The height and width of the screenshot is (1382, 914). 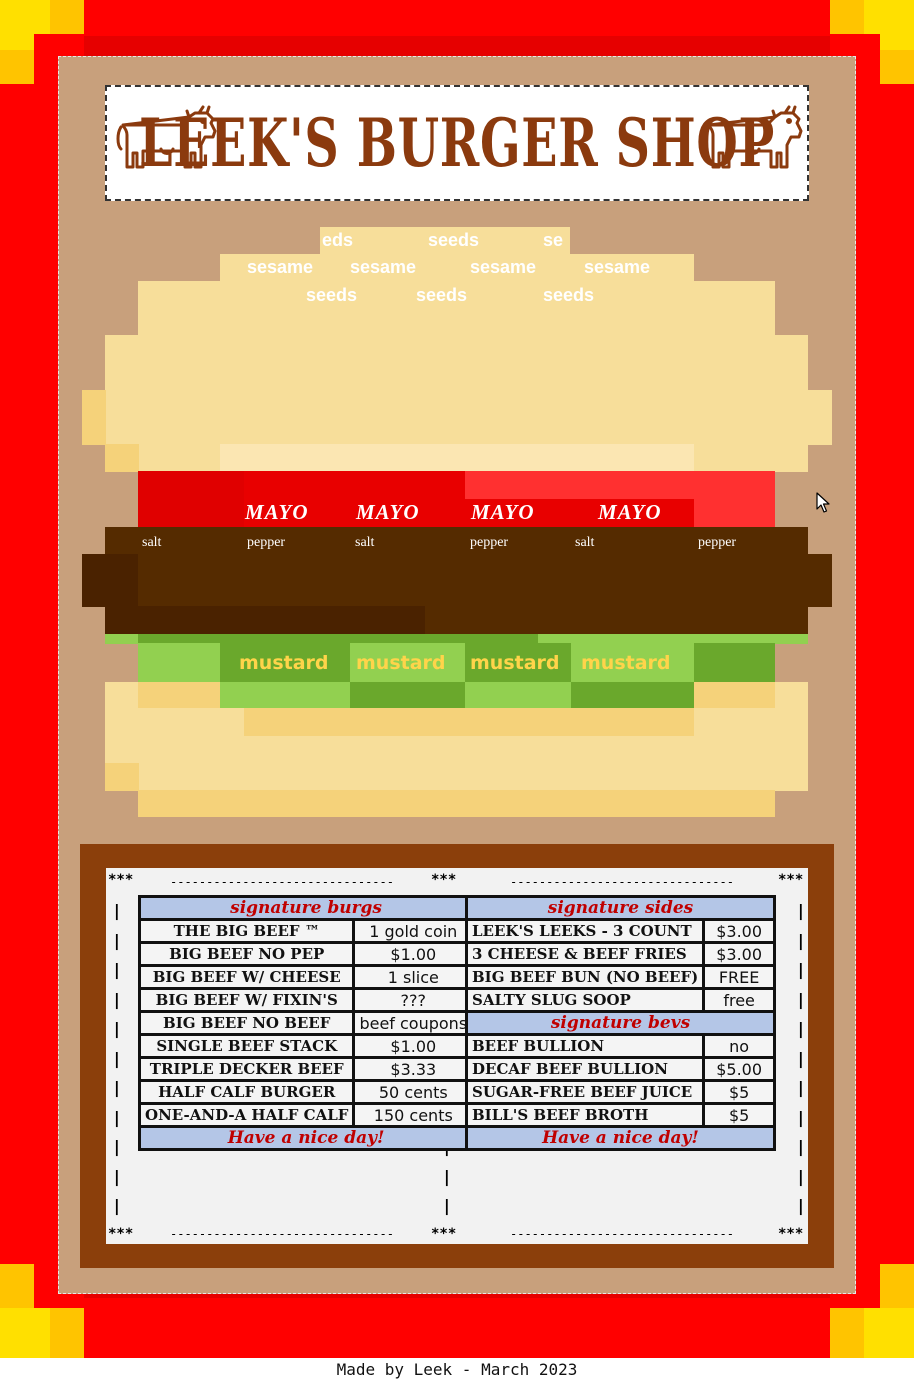 I want to click on menu-item-name: SUGAR-FREE BEEF JUICE, so click(x=585, y=1092).